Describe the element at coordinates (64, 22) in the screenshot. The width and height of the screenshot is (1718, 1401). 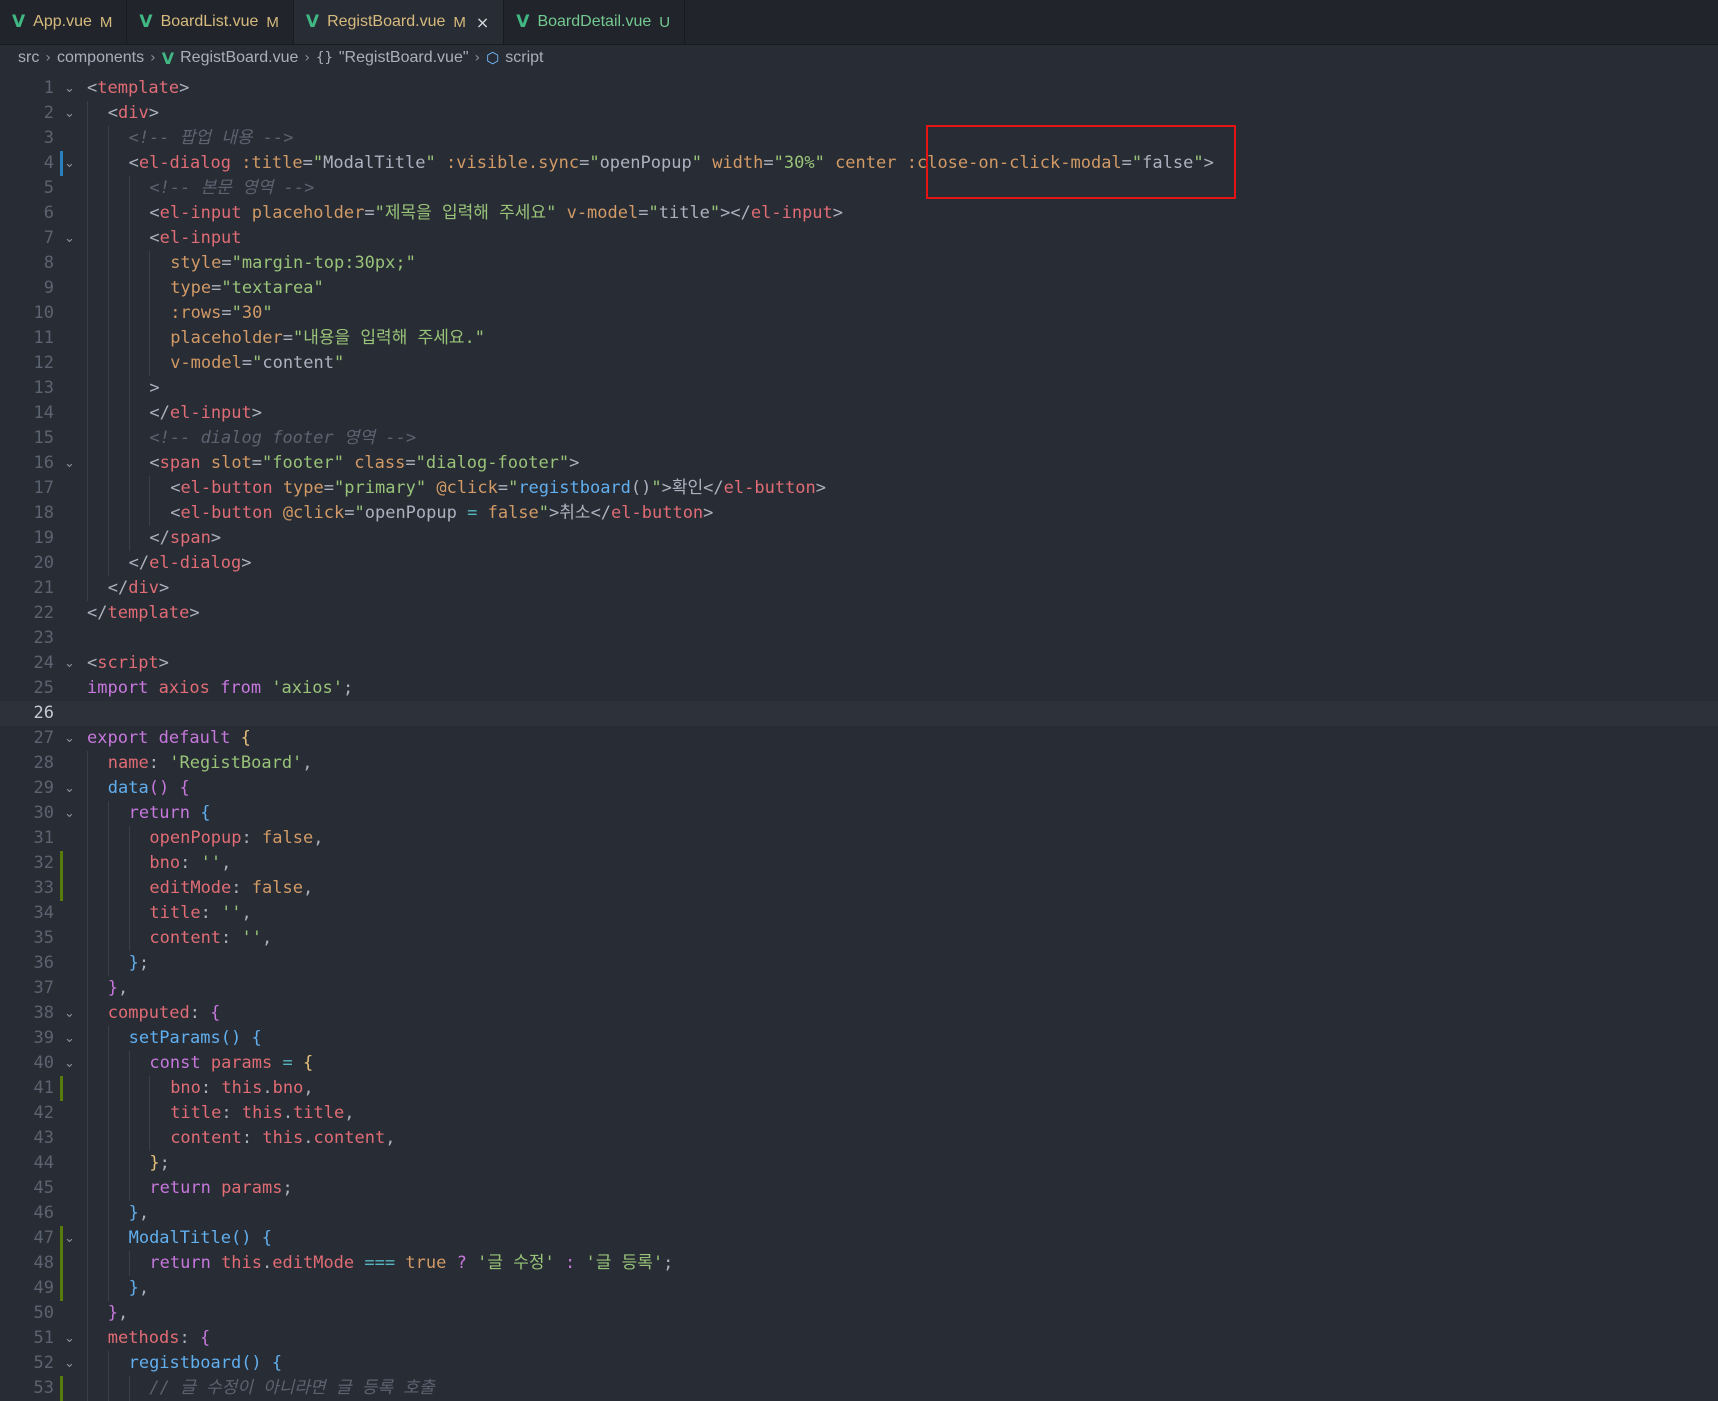
I see `tab-app-vue: V App.vue M` at that location.